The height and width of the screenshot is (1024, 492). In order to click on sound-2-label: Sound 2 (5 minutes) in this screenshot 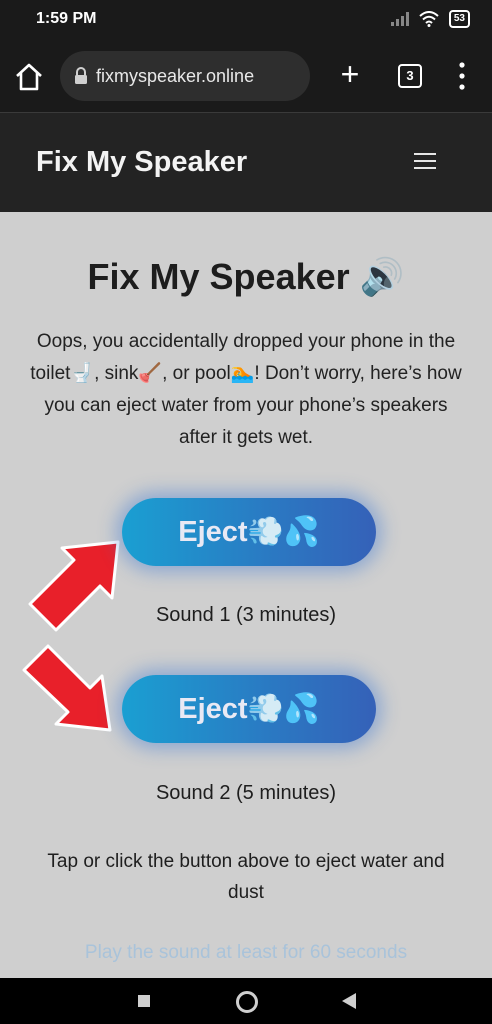, I will do `click(246, 793)`.